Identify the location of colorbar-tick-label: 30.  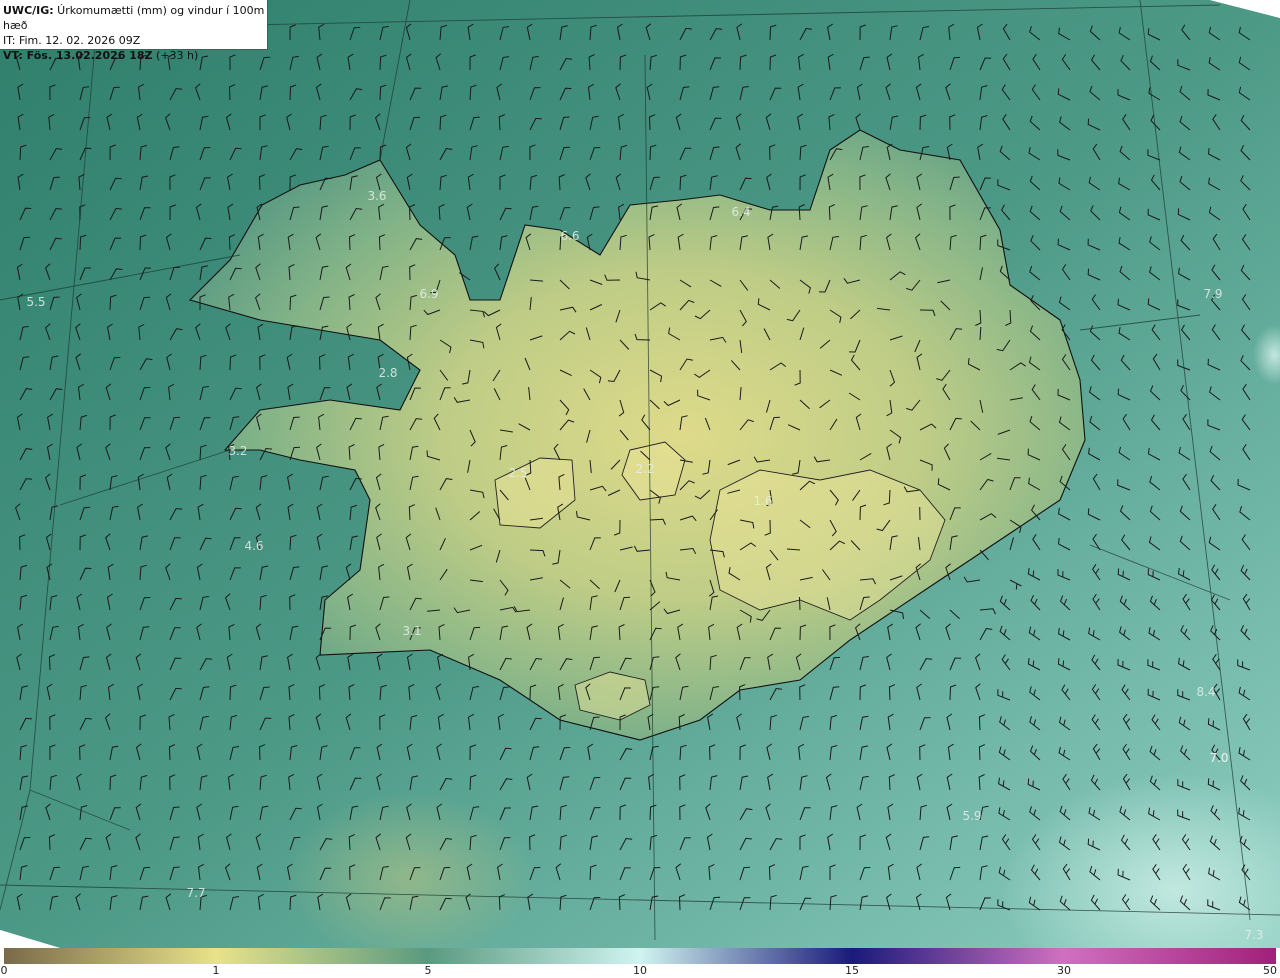
(1064, 970).